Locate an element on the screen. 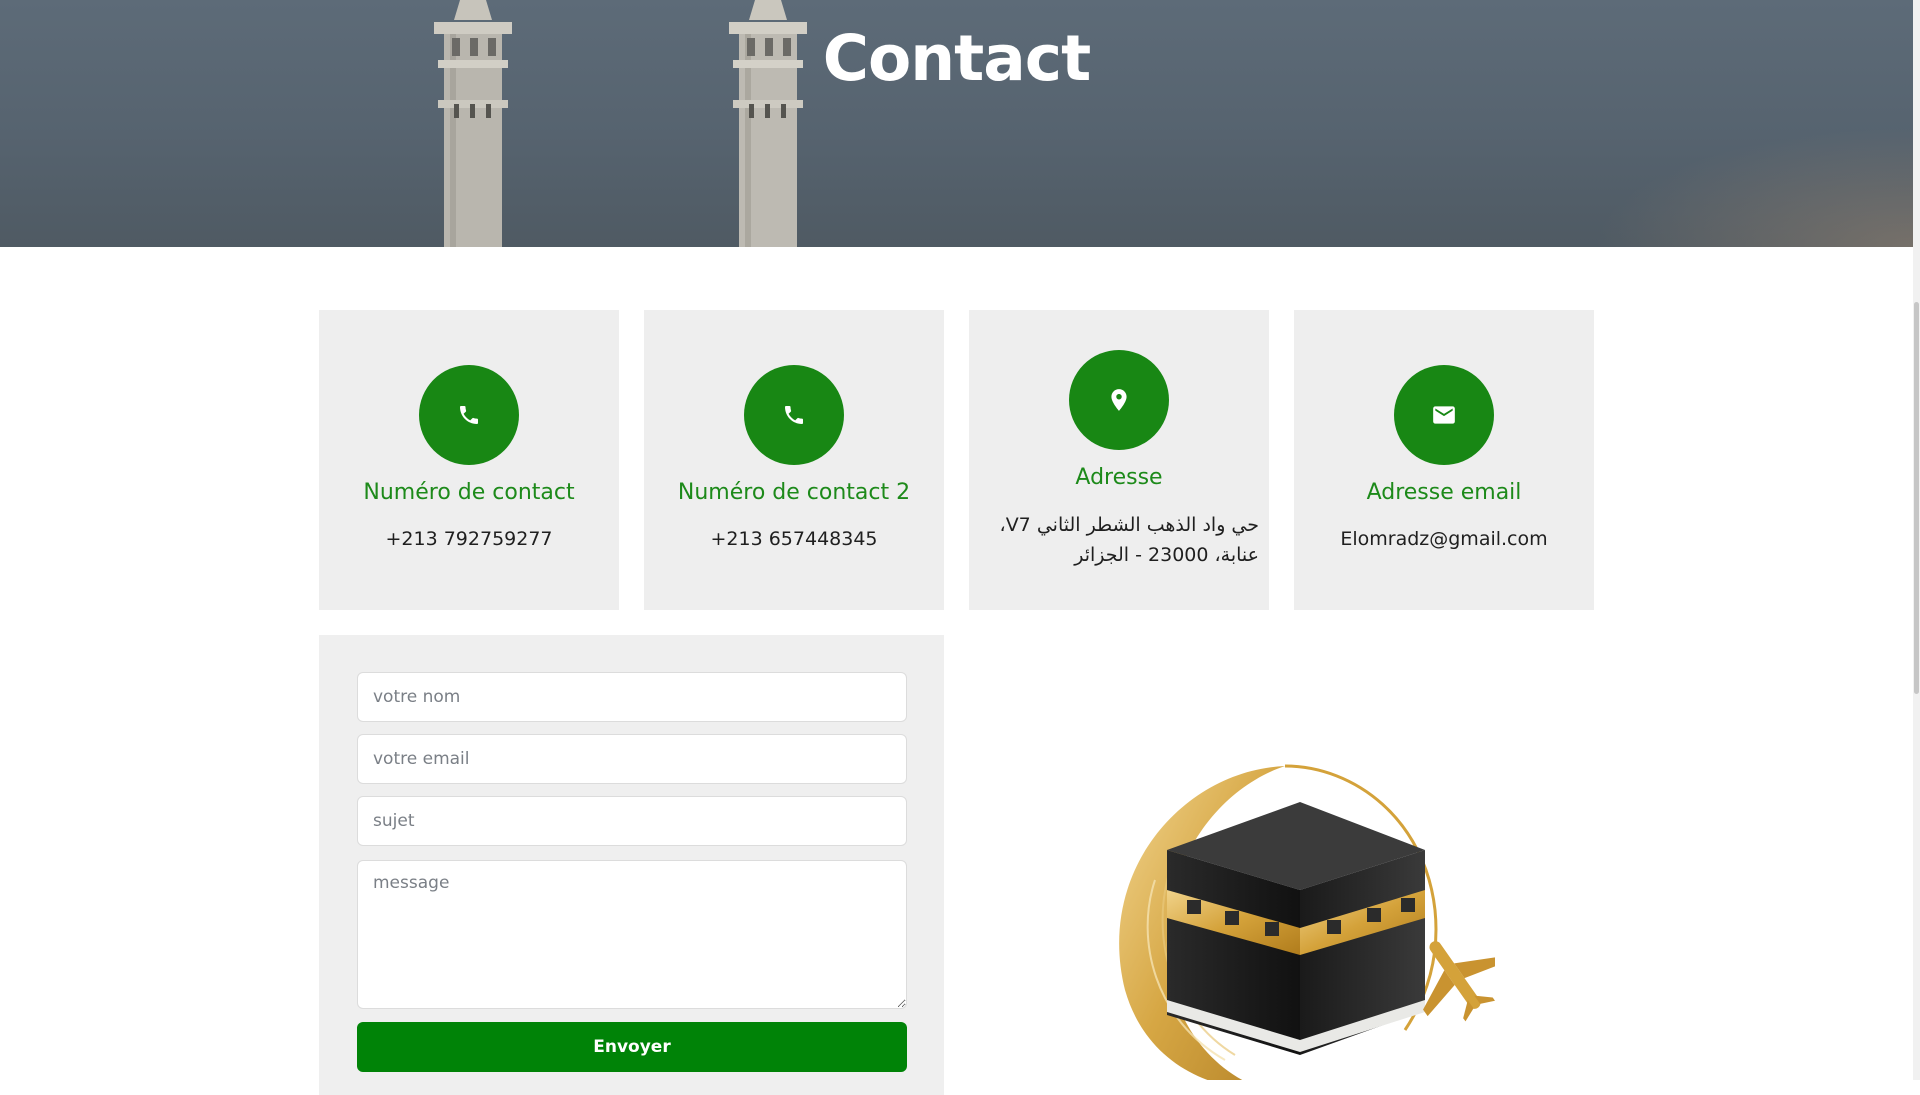 This screenshot has height=1095, width=1920. location-pin-icon is located at coordinates (1119, 400).